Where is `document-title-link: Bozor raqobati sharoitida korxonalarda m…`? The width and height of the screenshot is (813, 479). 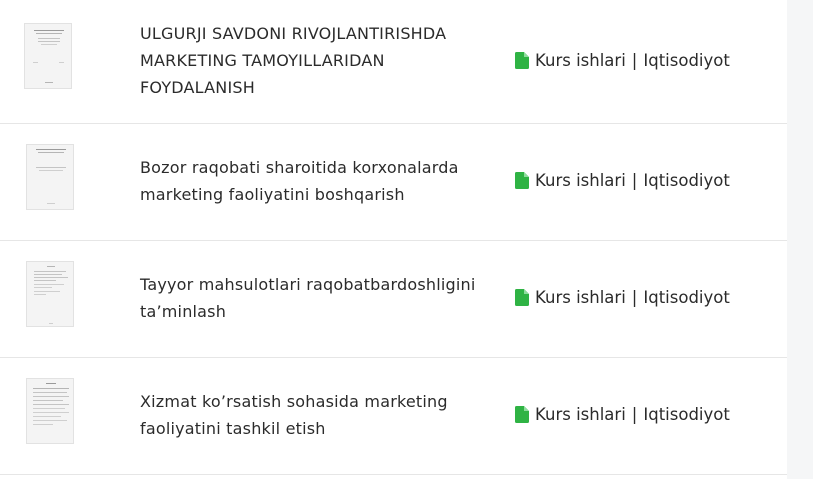 document-title-link: Bozor raqobati sharoitida korxonalarda m… is located at coordinates (312, 181).